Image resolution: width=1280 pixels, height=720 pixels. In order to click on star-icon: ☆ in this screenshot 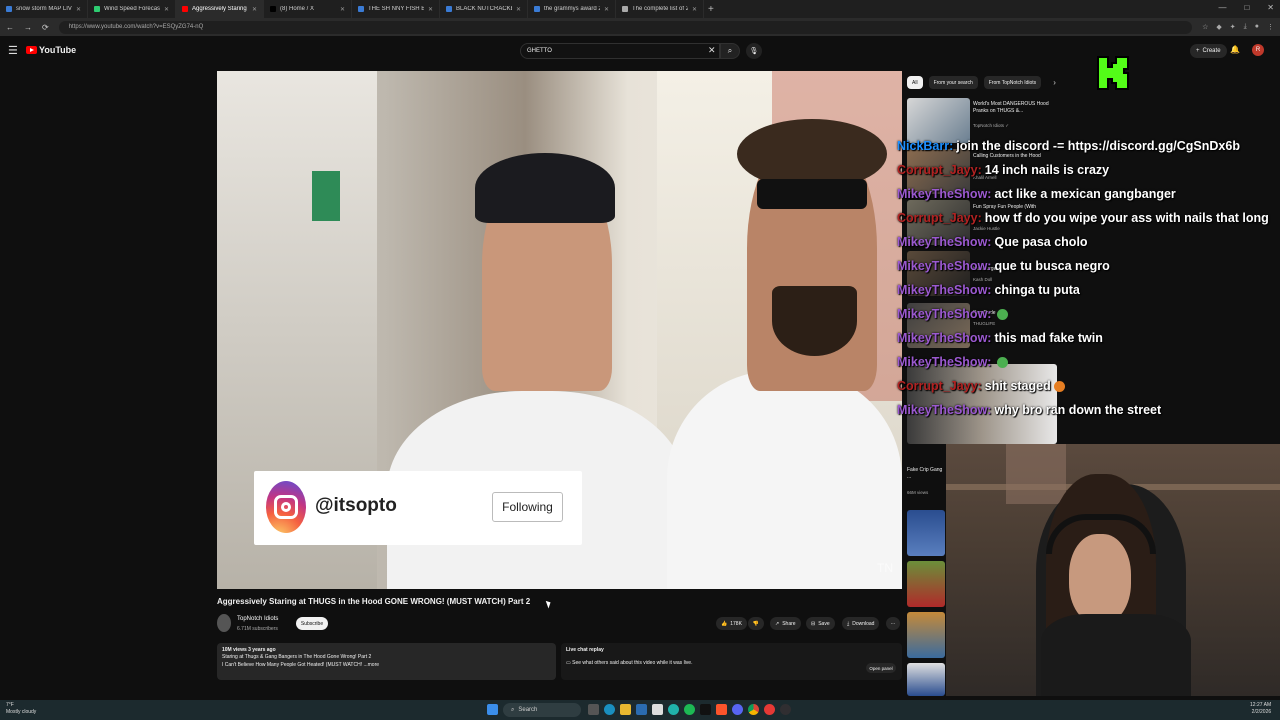, I will do `click(1205, 27)`.